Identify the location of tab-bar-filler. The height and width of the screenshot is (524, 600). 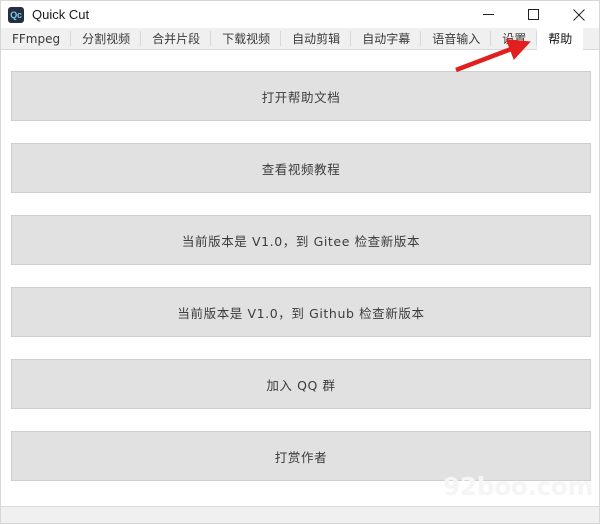
(591, 38).